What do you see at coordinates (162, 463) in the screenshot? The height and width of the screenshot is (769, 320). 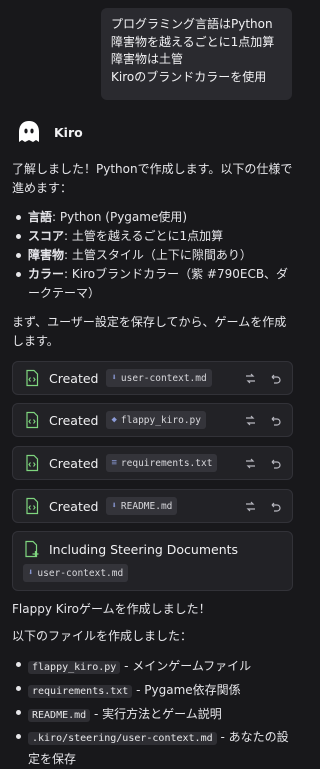 I see `file-chip: ≡ requirements.txt` at bounding box center [162, 463].